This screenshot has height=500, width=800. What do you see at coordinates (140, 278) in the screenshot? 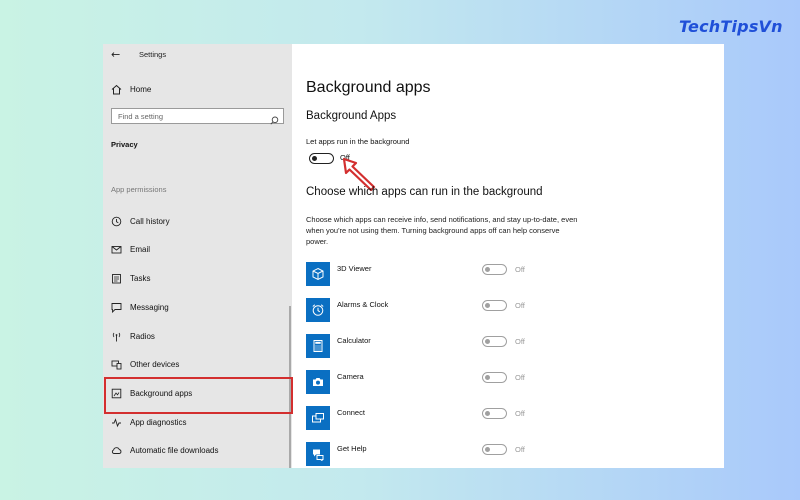
I see `sidebar-item-label: Tasks` at bounding box center [140, 278].